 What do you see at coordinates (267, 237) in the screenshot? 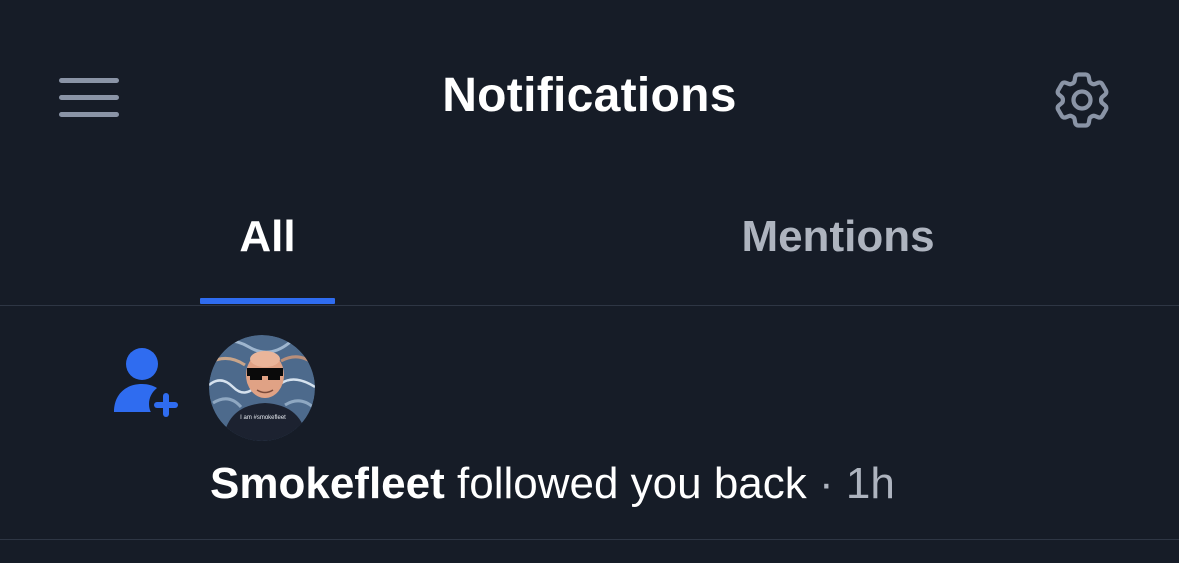
I see `tab-all: All` at bounding box center [267, 237].